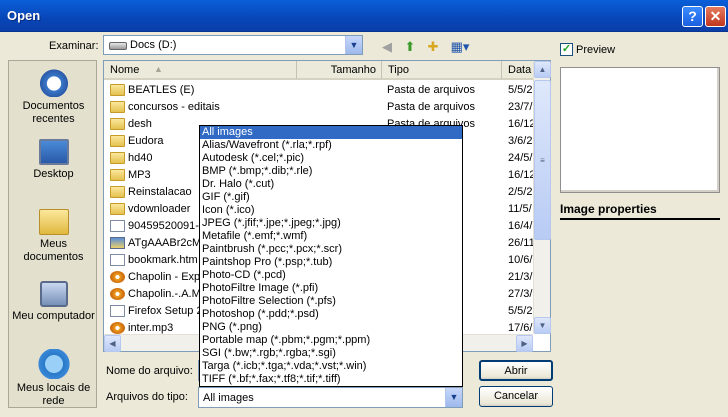 This screenshot has width=728, height=417. Describe the element at coordinates (117, 294) in the screenshot. I see `media-file-icon` at that location.